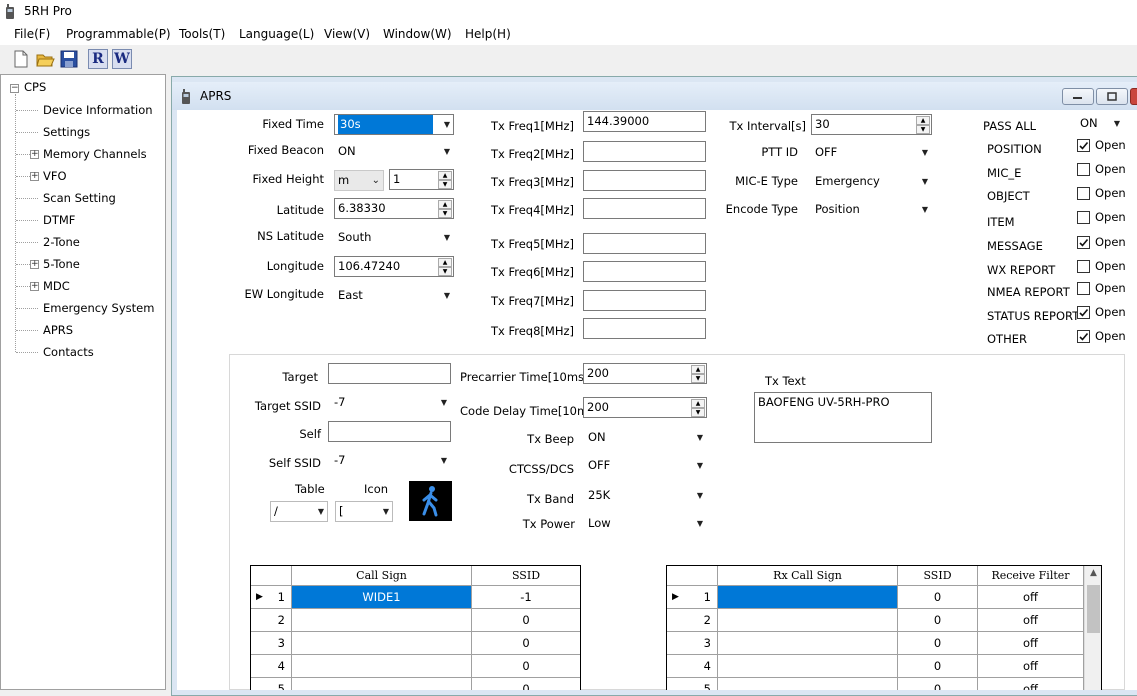 The height and width of the screenshot is (696, 1137). Describe the element at coordinates (58, 330) in the screenshot. I see `tree-item-aprs: APRS` at that location.